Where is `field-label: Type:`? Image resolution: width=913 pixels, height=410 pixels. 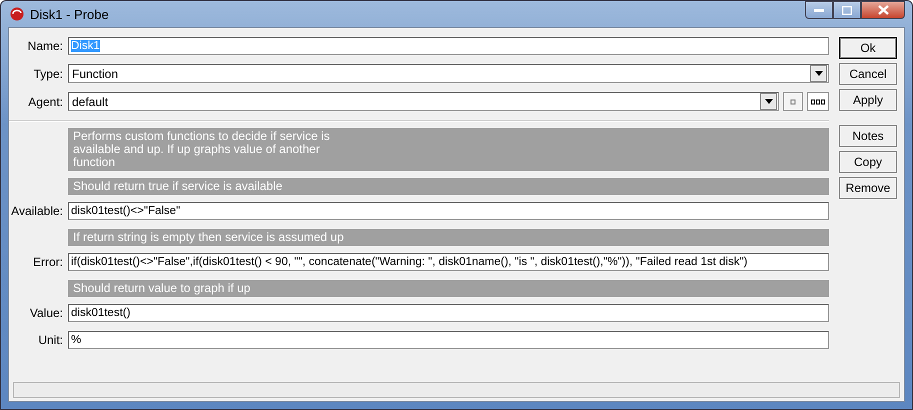
field-label: Type: is located at coordinates (48, 73).